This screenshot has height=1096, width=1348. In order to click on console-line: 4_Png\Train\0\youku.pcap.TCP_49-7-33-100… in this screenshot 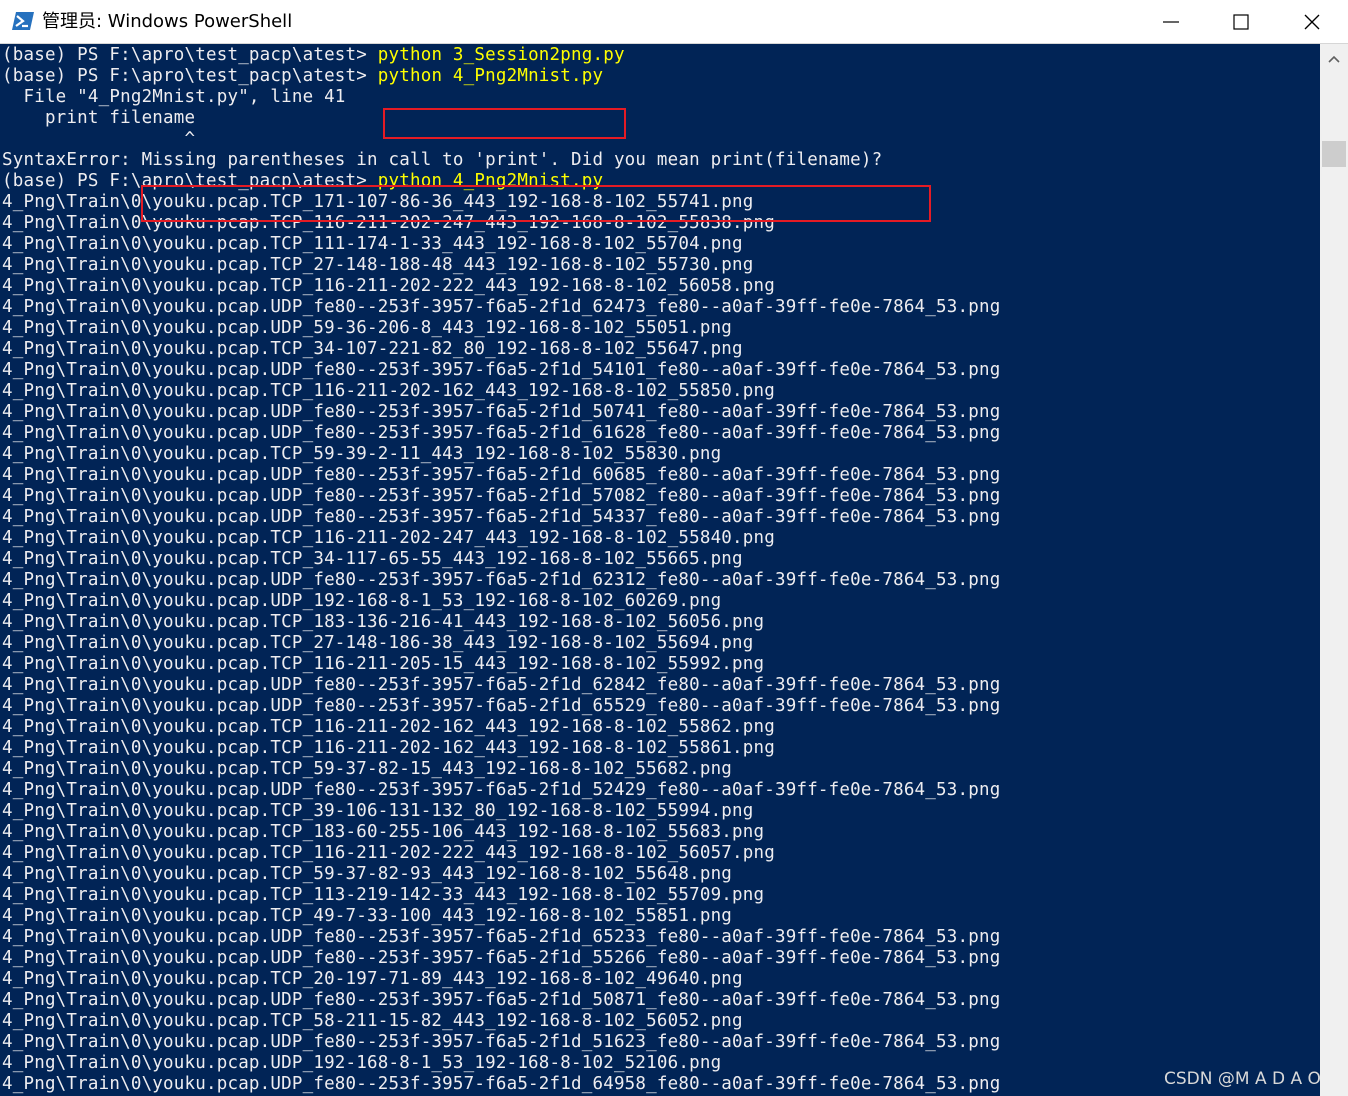, I will do `click(367, 916)`.